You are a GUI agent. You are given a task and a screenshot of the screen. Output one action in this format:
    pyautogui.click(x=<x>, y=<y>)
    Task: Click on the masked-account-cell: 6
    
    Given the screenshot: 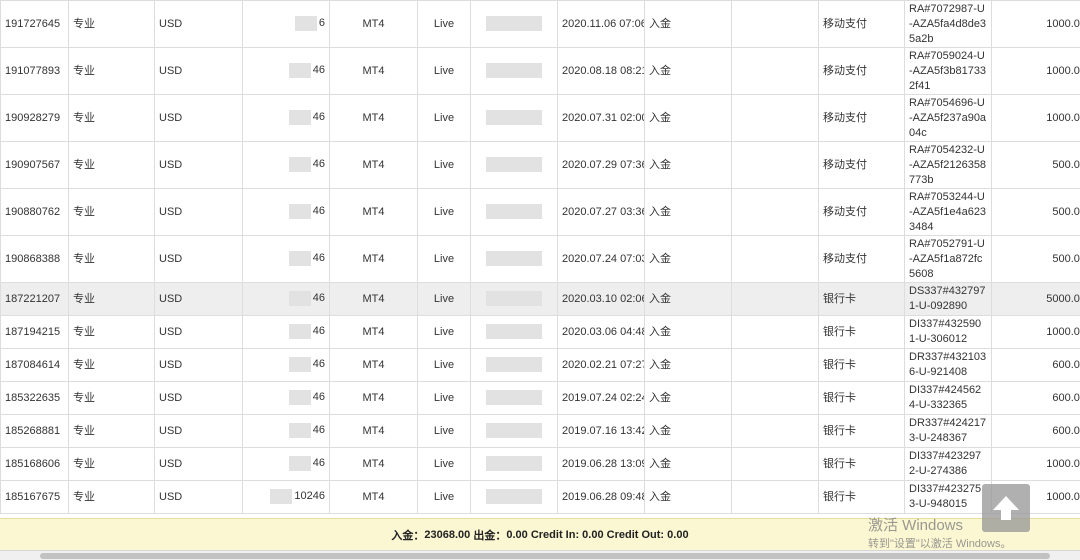 What is the action you would take?
    pyautogui.click(x=286, y=24)
    